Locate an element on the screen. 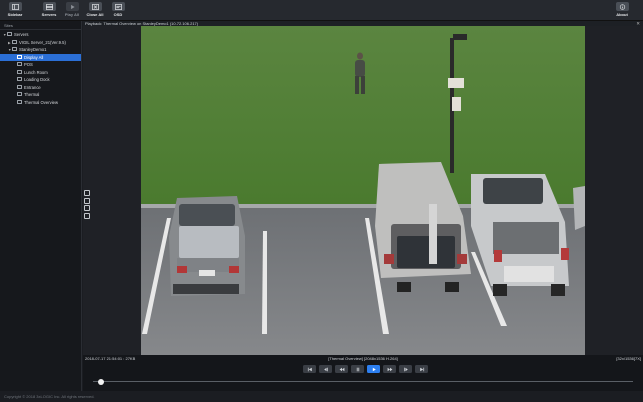  tree-item-server-21: ▶ VIGIL Server_21(Ver.9.5) is located at coordinates (40, 43).